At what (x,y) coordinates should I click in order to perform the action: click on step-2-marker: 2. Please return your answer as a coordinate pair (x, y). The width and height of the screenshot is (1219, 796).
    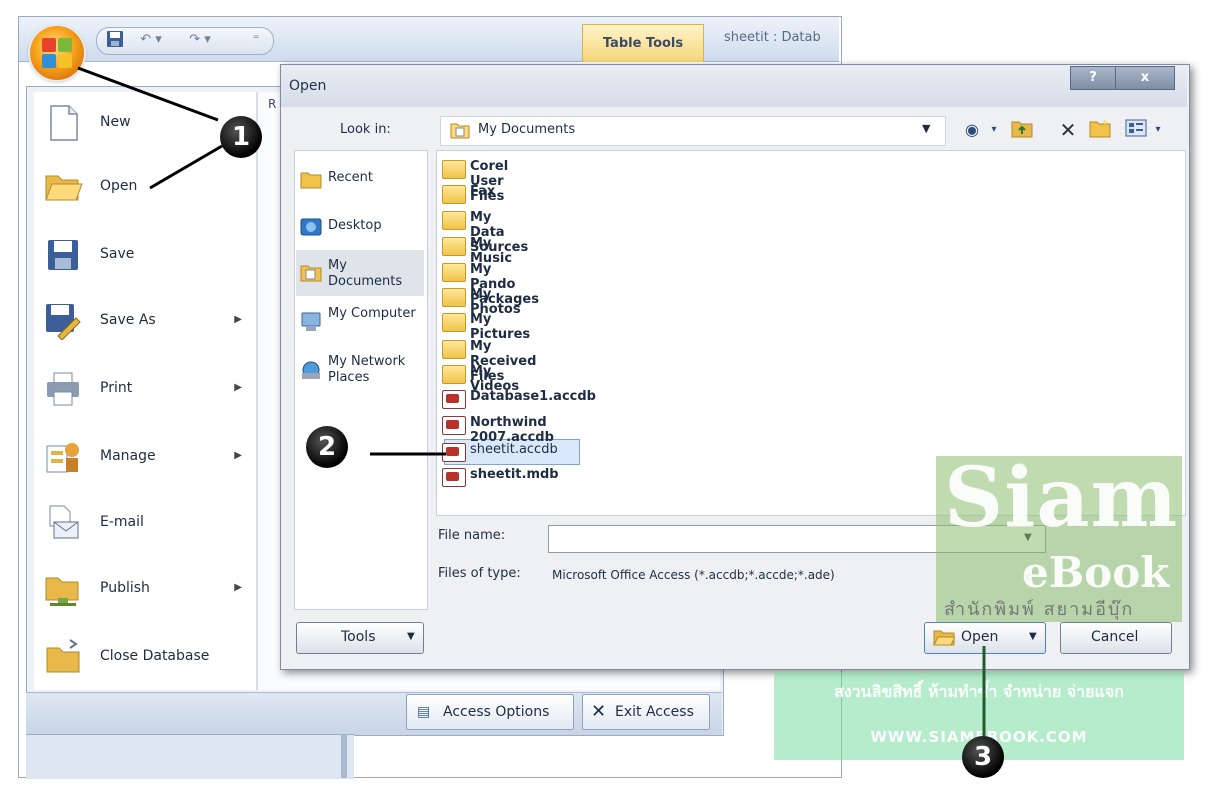
    Looking at the image, I should click on (327, 447).